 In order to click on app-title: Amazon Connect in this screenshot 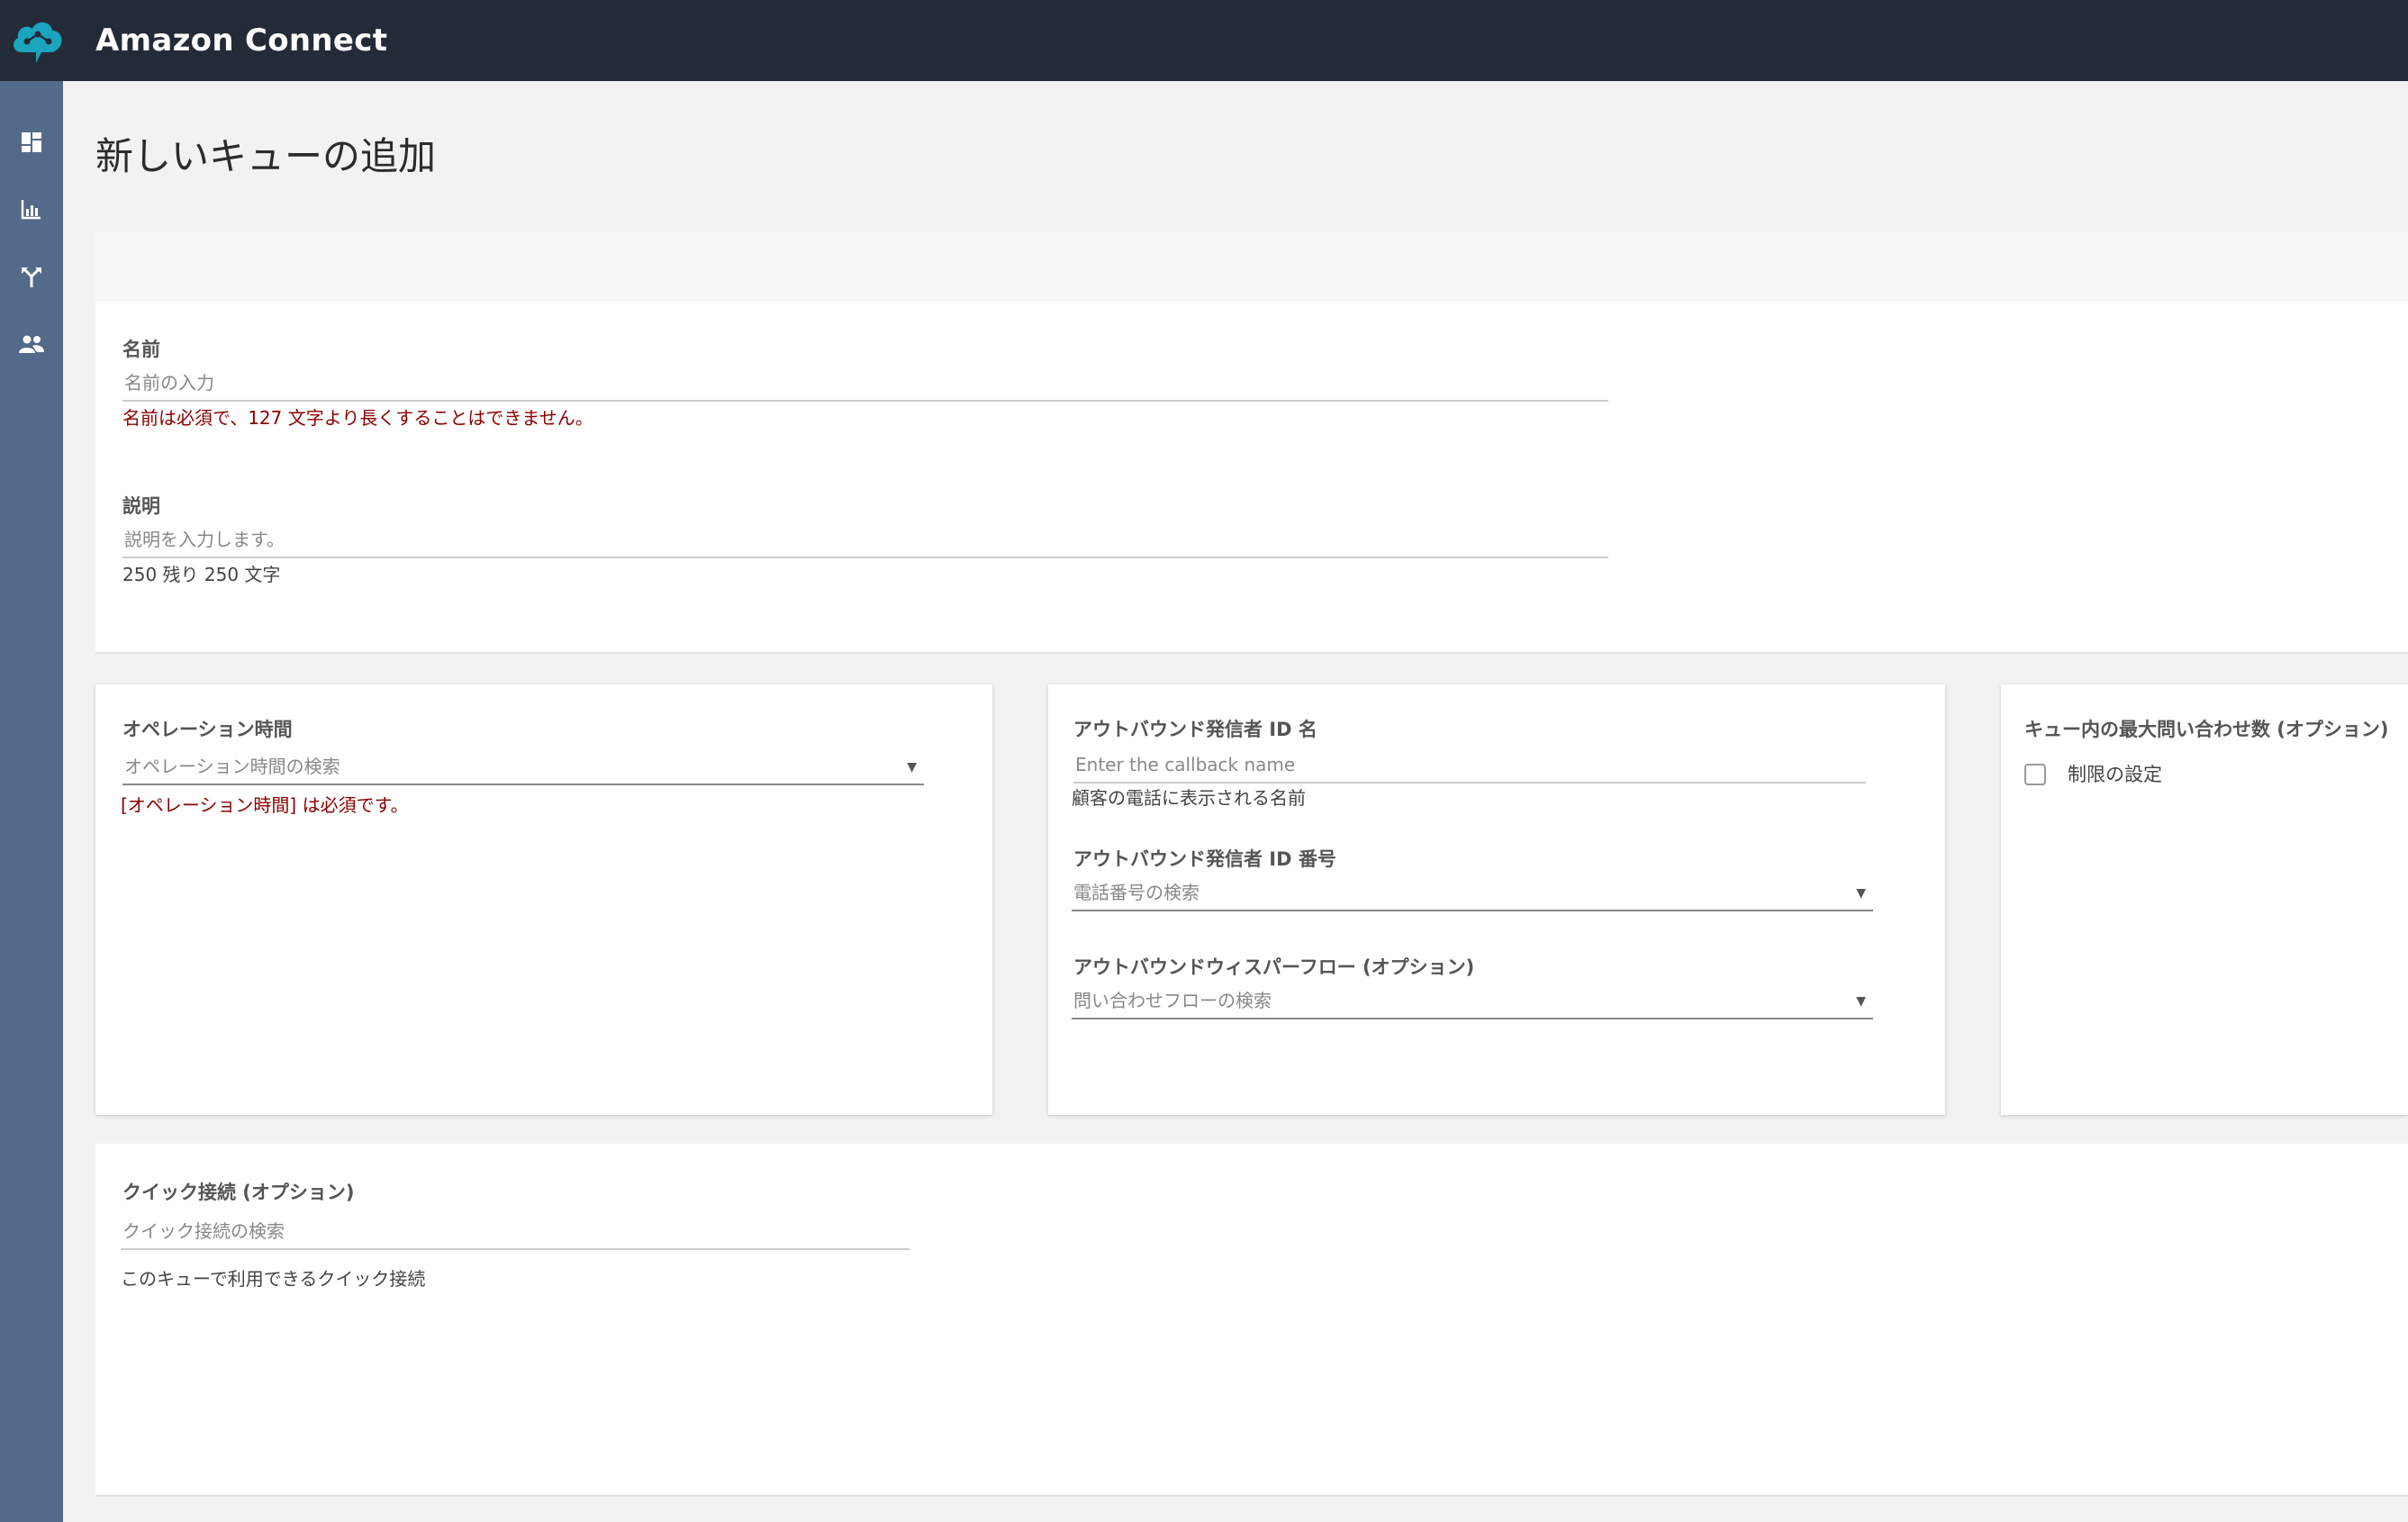, I will do `click(241, 41)`.